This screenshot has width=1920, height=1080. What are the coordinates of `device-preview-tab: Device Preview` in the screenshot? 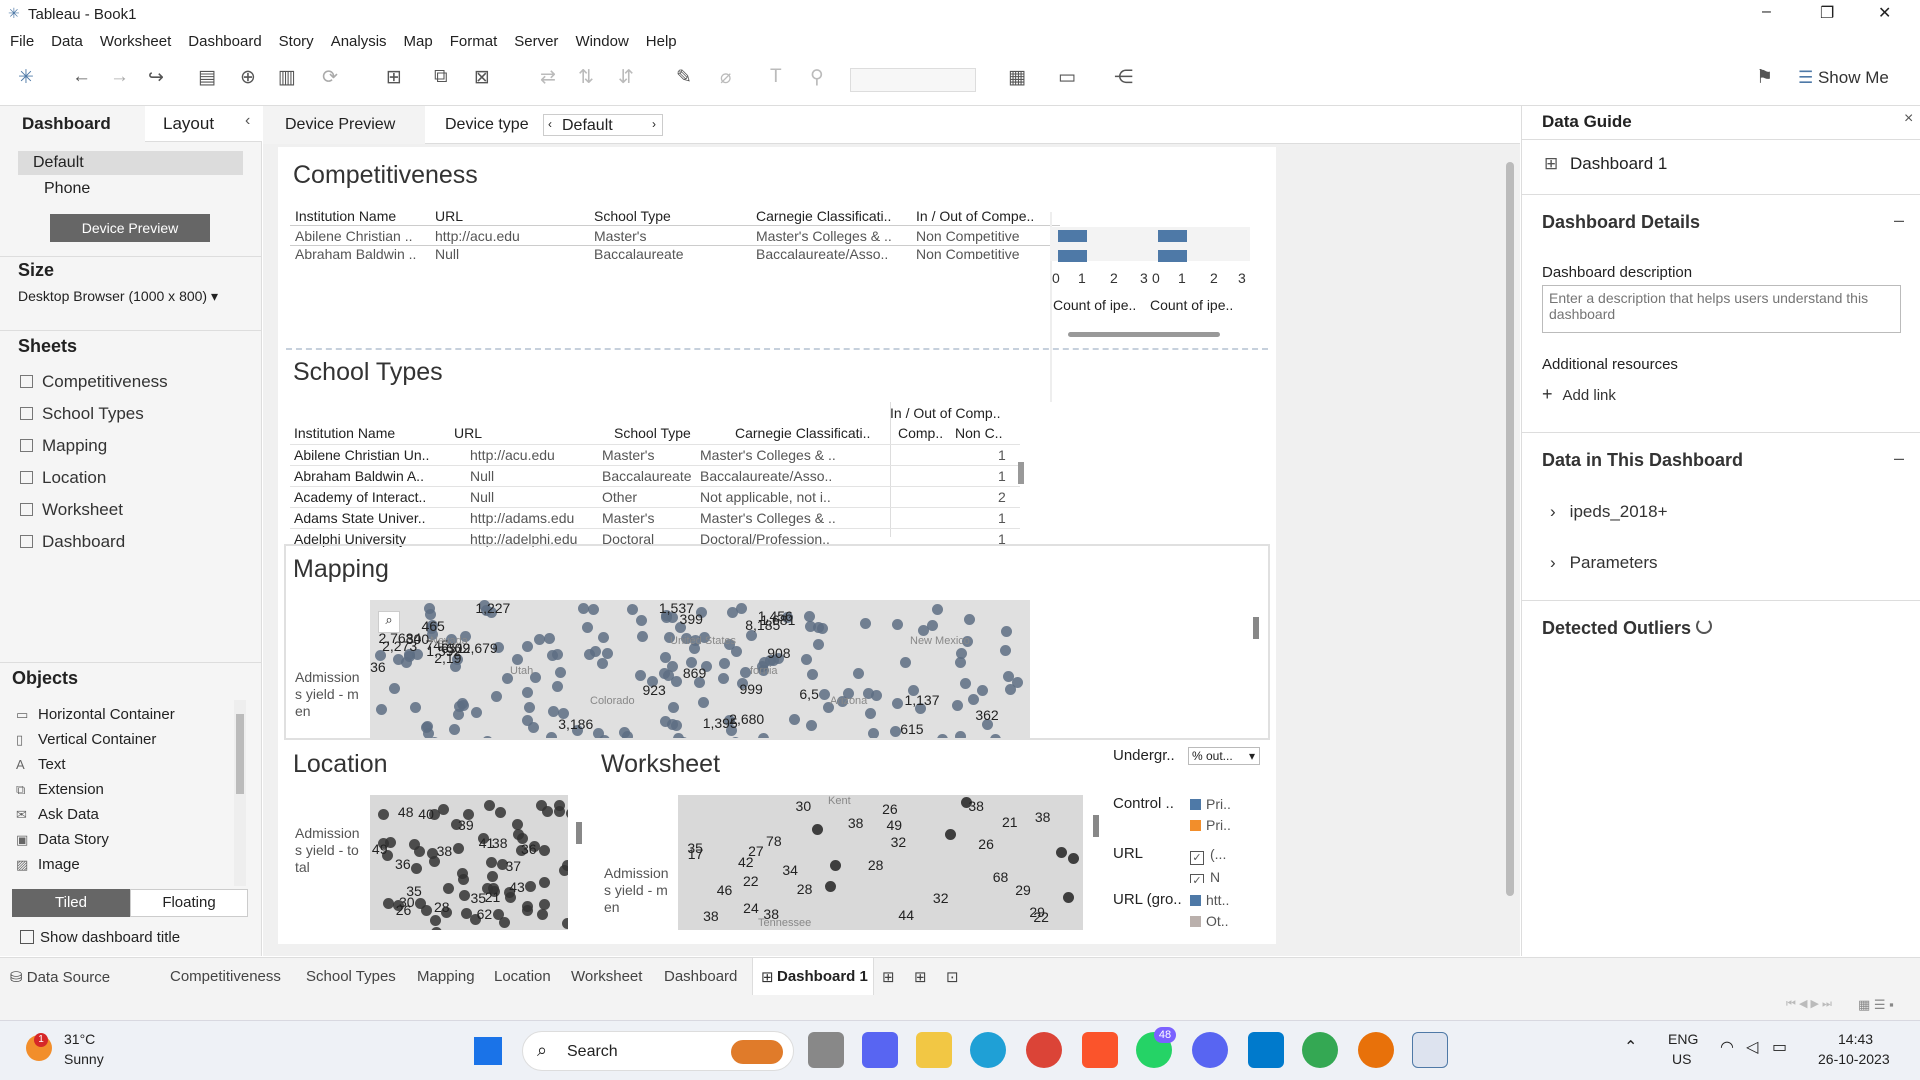 It's located at (344, 125).